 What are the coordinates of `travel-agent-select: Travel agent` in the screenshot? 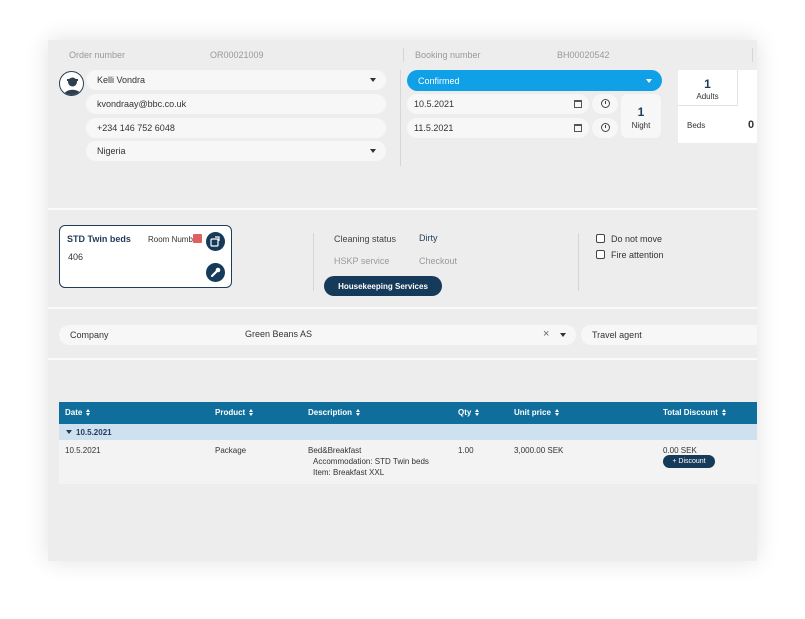 It's located at (669, 335).